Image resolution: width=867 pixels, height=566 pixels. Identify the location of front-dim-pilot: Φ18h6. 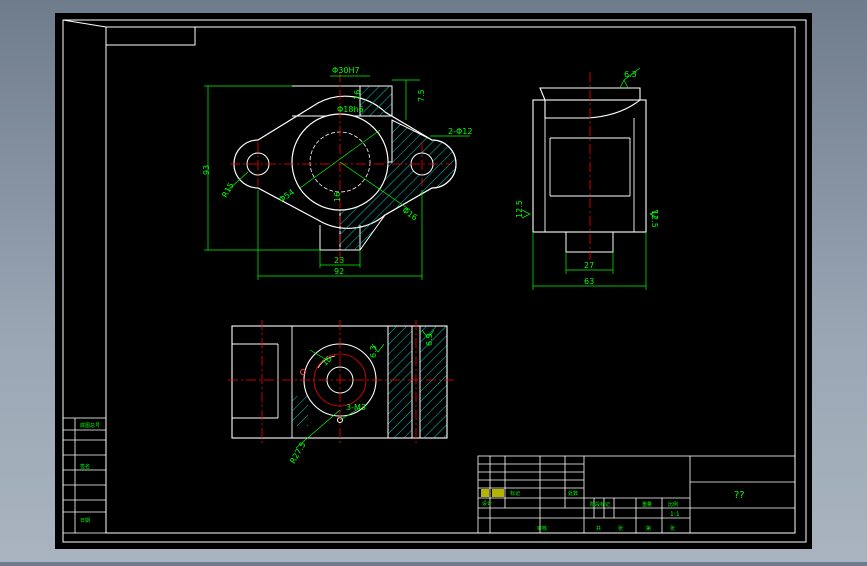
(350, 109).